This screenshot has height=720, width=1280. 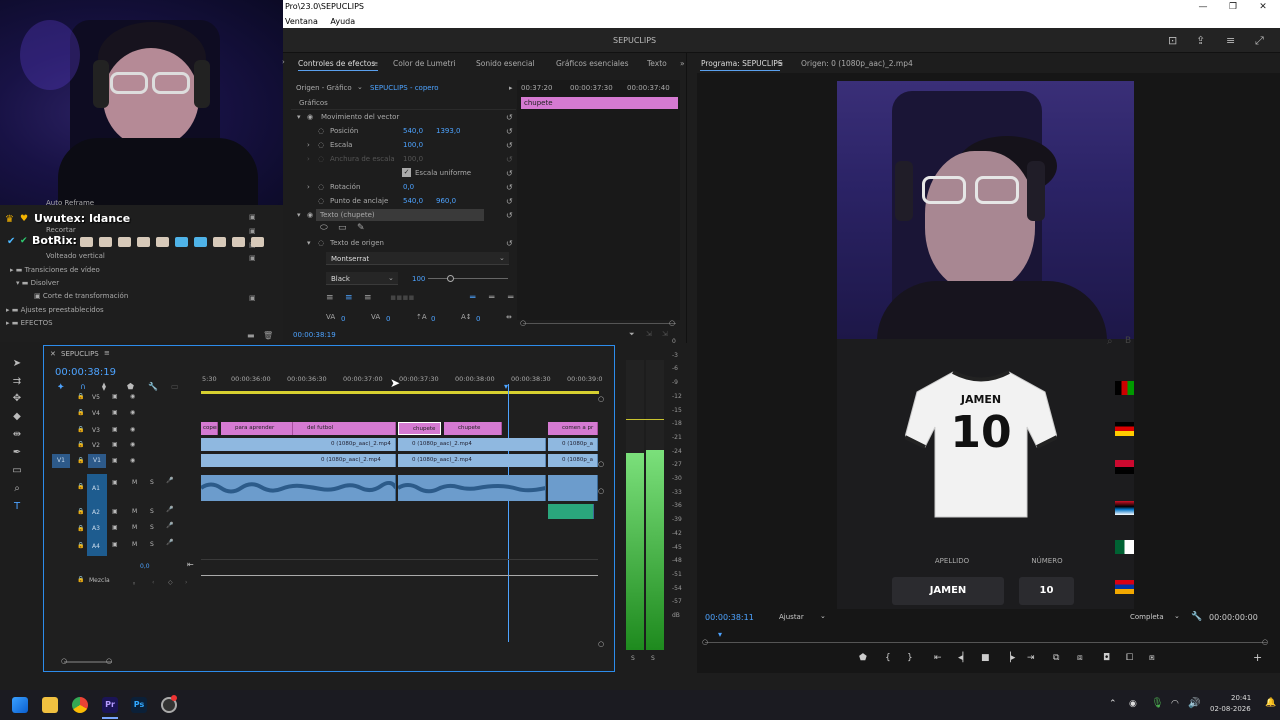 I want to click on menu-ayuda: Ayuda, so click(x=342, y=21).